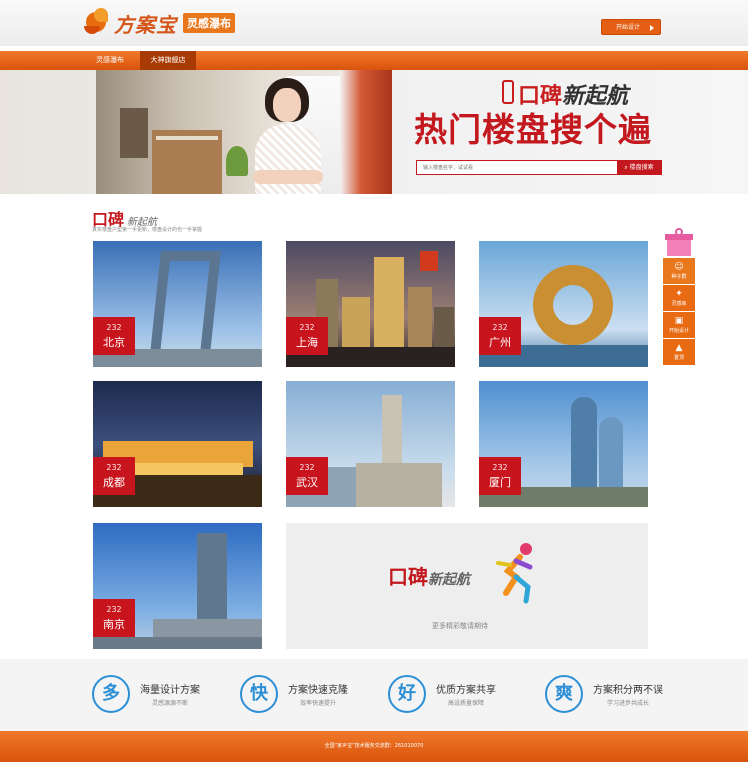 The height and width of the screenshot is (762, 748). Describe the element at coordinates (641, 167) in the screenshot. I see `search-button-label: 楼盘搜索` at that location.